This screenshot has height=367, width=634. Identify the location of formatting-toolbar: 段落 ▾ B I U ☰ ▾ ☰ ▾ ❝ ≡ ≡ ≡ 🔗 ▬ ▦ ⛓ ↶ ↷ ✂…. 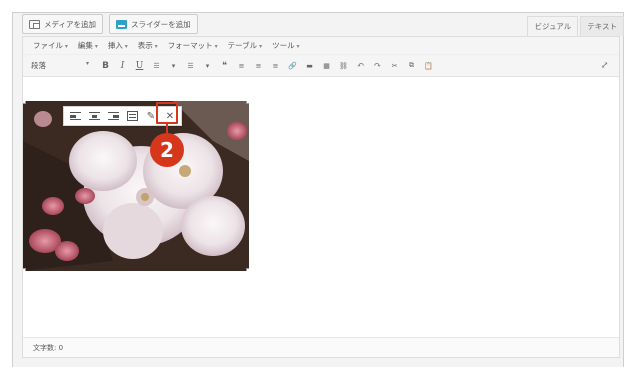
(321, 66).